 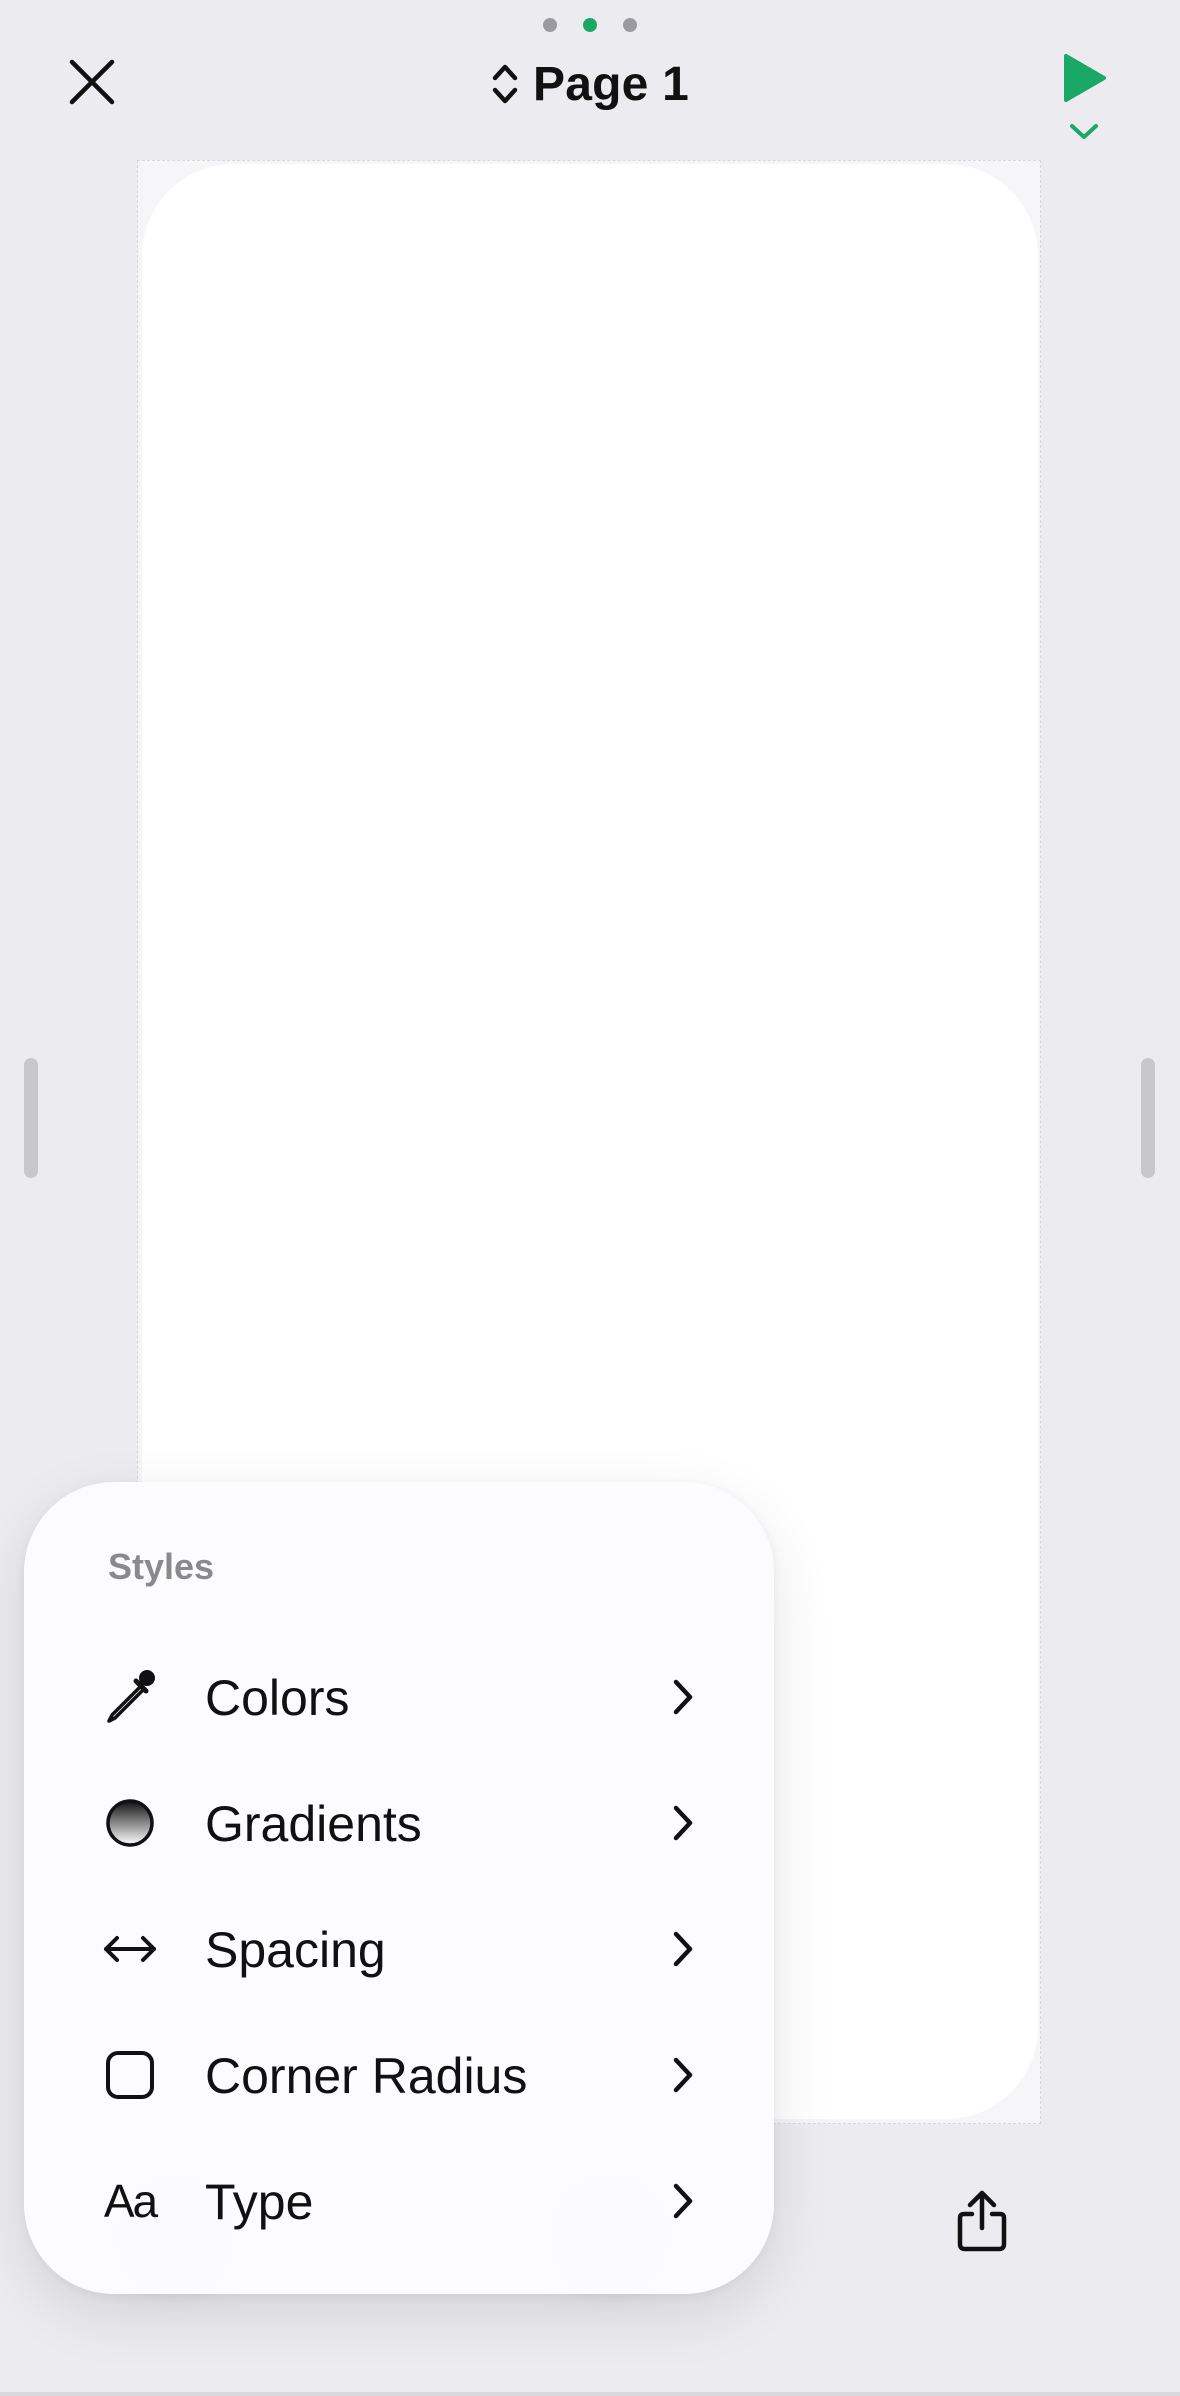 I want to click on left-panel-handle, so click(x=31, y=1118).